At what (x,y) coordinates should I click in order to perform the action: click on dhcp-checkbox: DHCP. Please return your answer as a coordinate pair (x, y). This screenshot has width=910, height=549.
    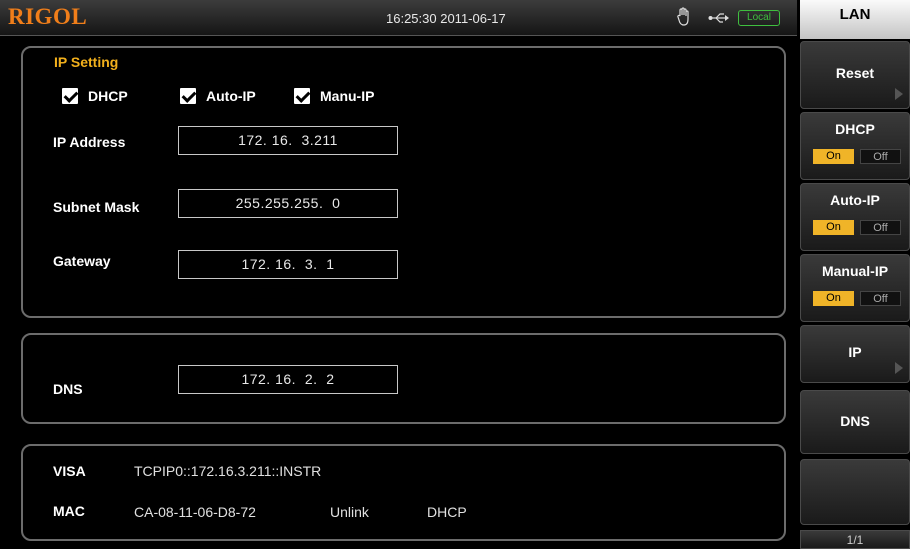
    Looking at the image, I should click on (95, 96).